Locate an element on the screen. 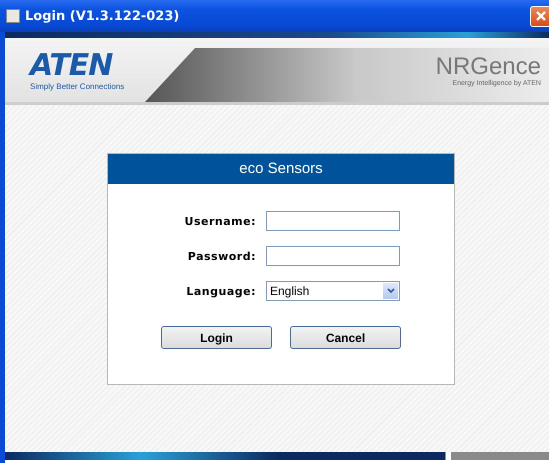 Image resolution: width=549 pixels, height=463 pixels. field-label: Username: is located at coordinates (220, 221).